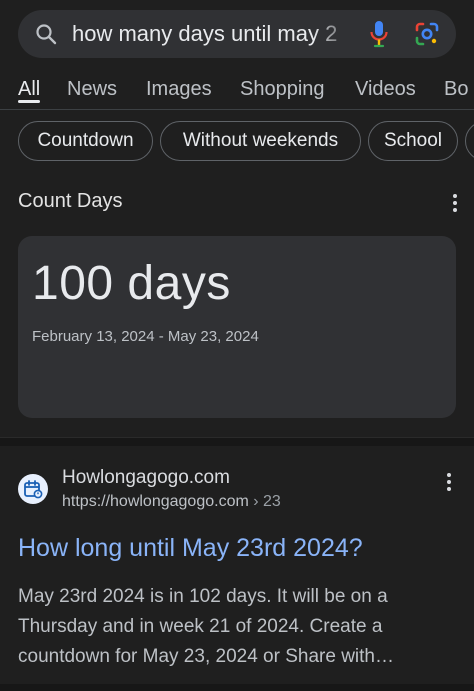 The width and height of the screenshot is (474, 691). I want to click on chip-without-weekends: Without weekends, so click(260, 141).